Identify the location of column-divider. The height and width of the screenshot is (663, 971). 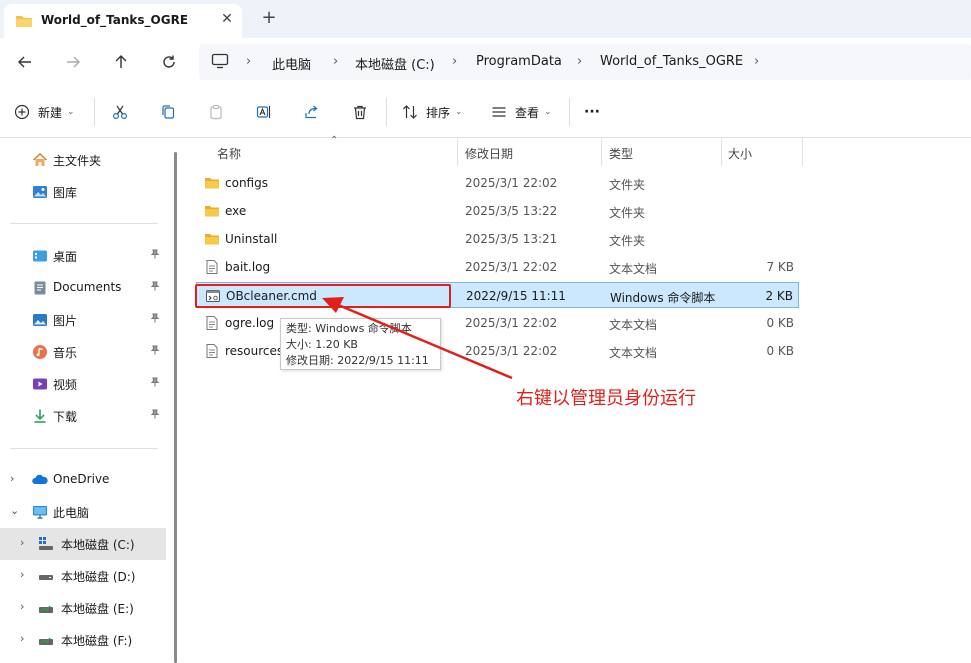
(802, 152).